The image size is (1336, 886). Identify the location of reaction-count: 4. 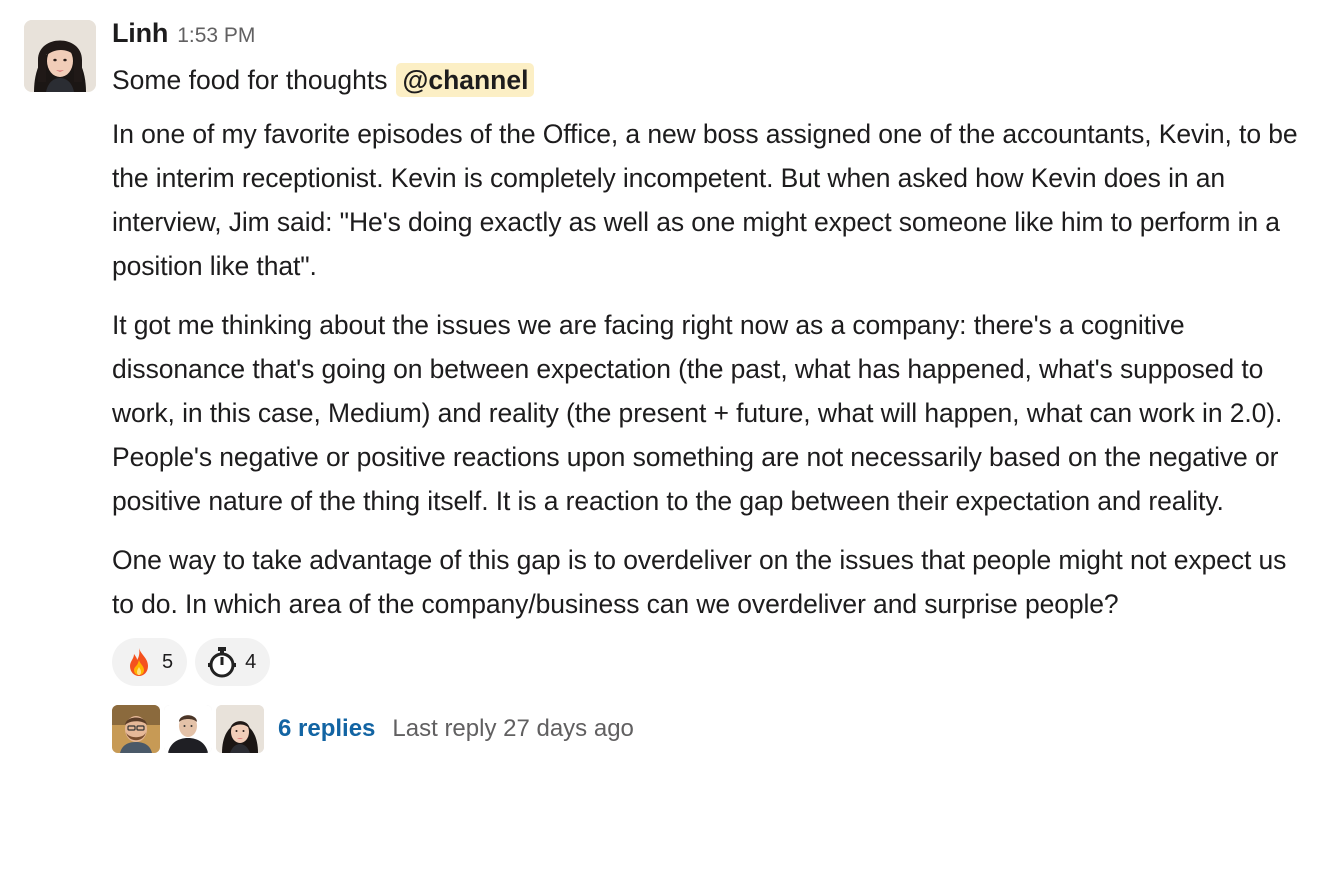
(251, 661).